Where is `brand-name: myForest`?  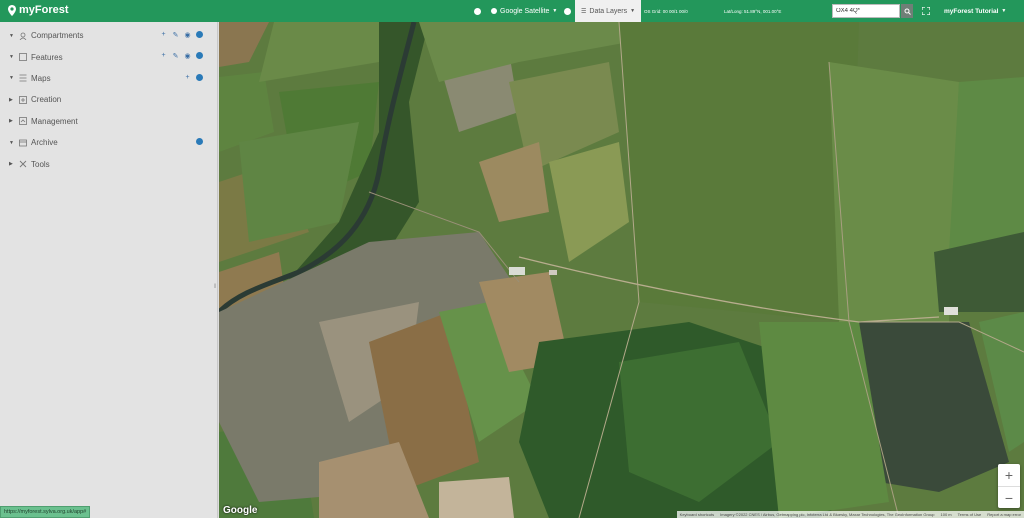 brand-name: myForest is located at coordinates (44, 10).